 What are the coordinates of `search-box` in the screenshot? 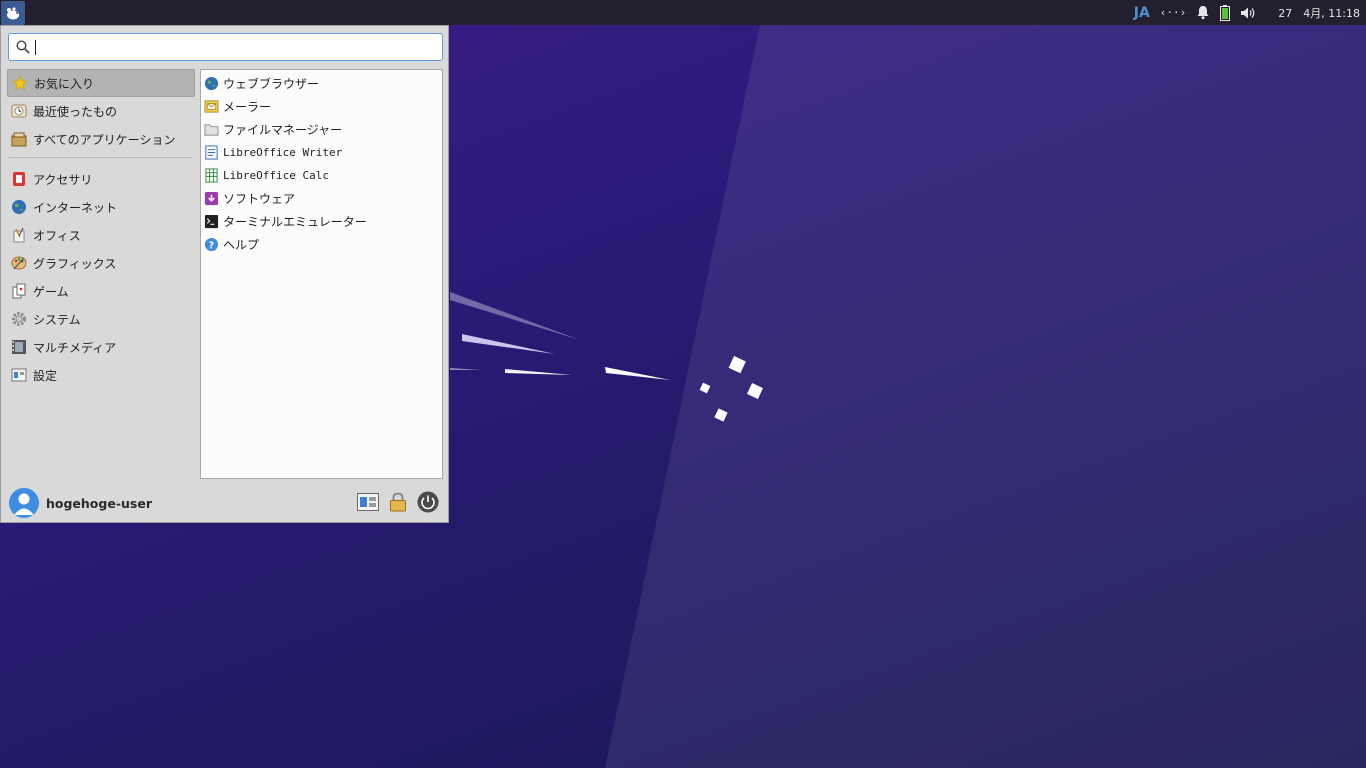 It's located at (225, 47).